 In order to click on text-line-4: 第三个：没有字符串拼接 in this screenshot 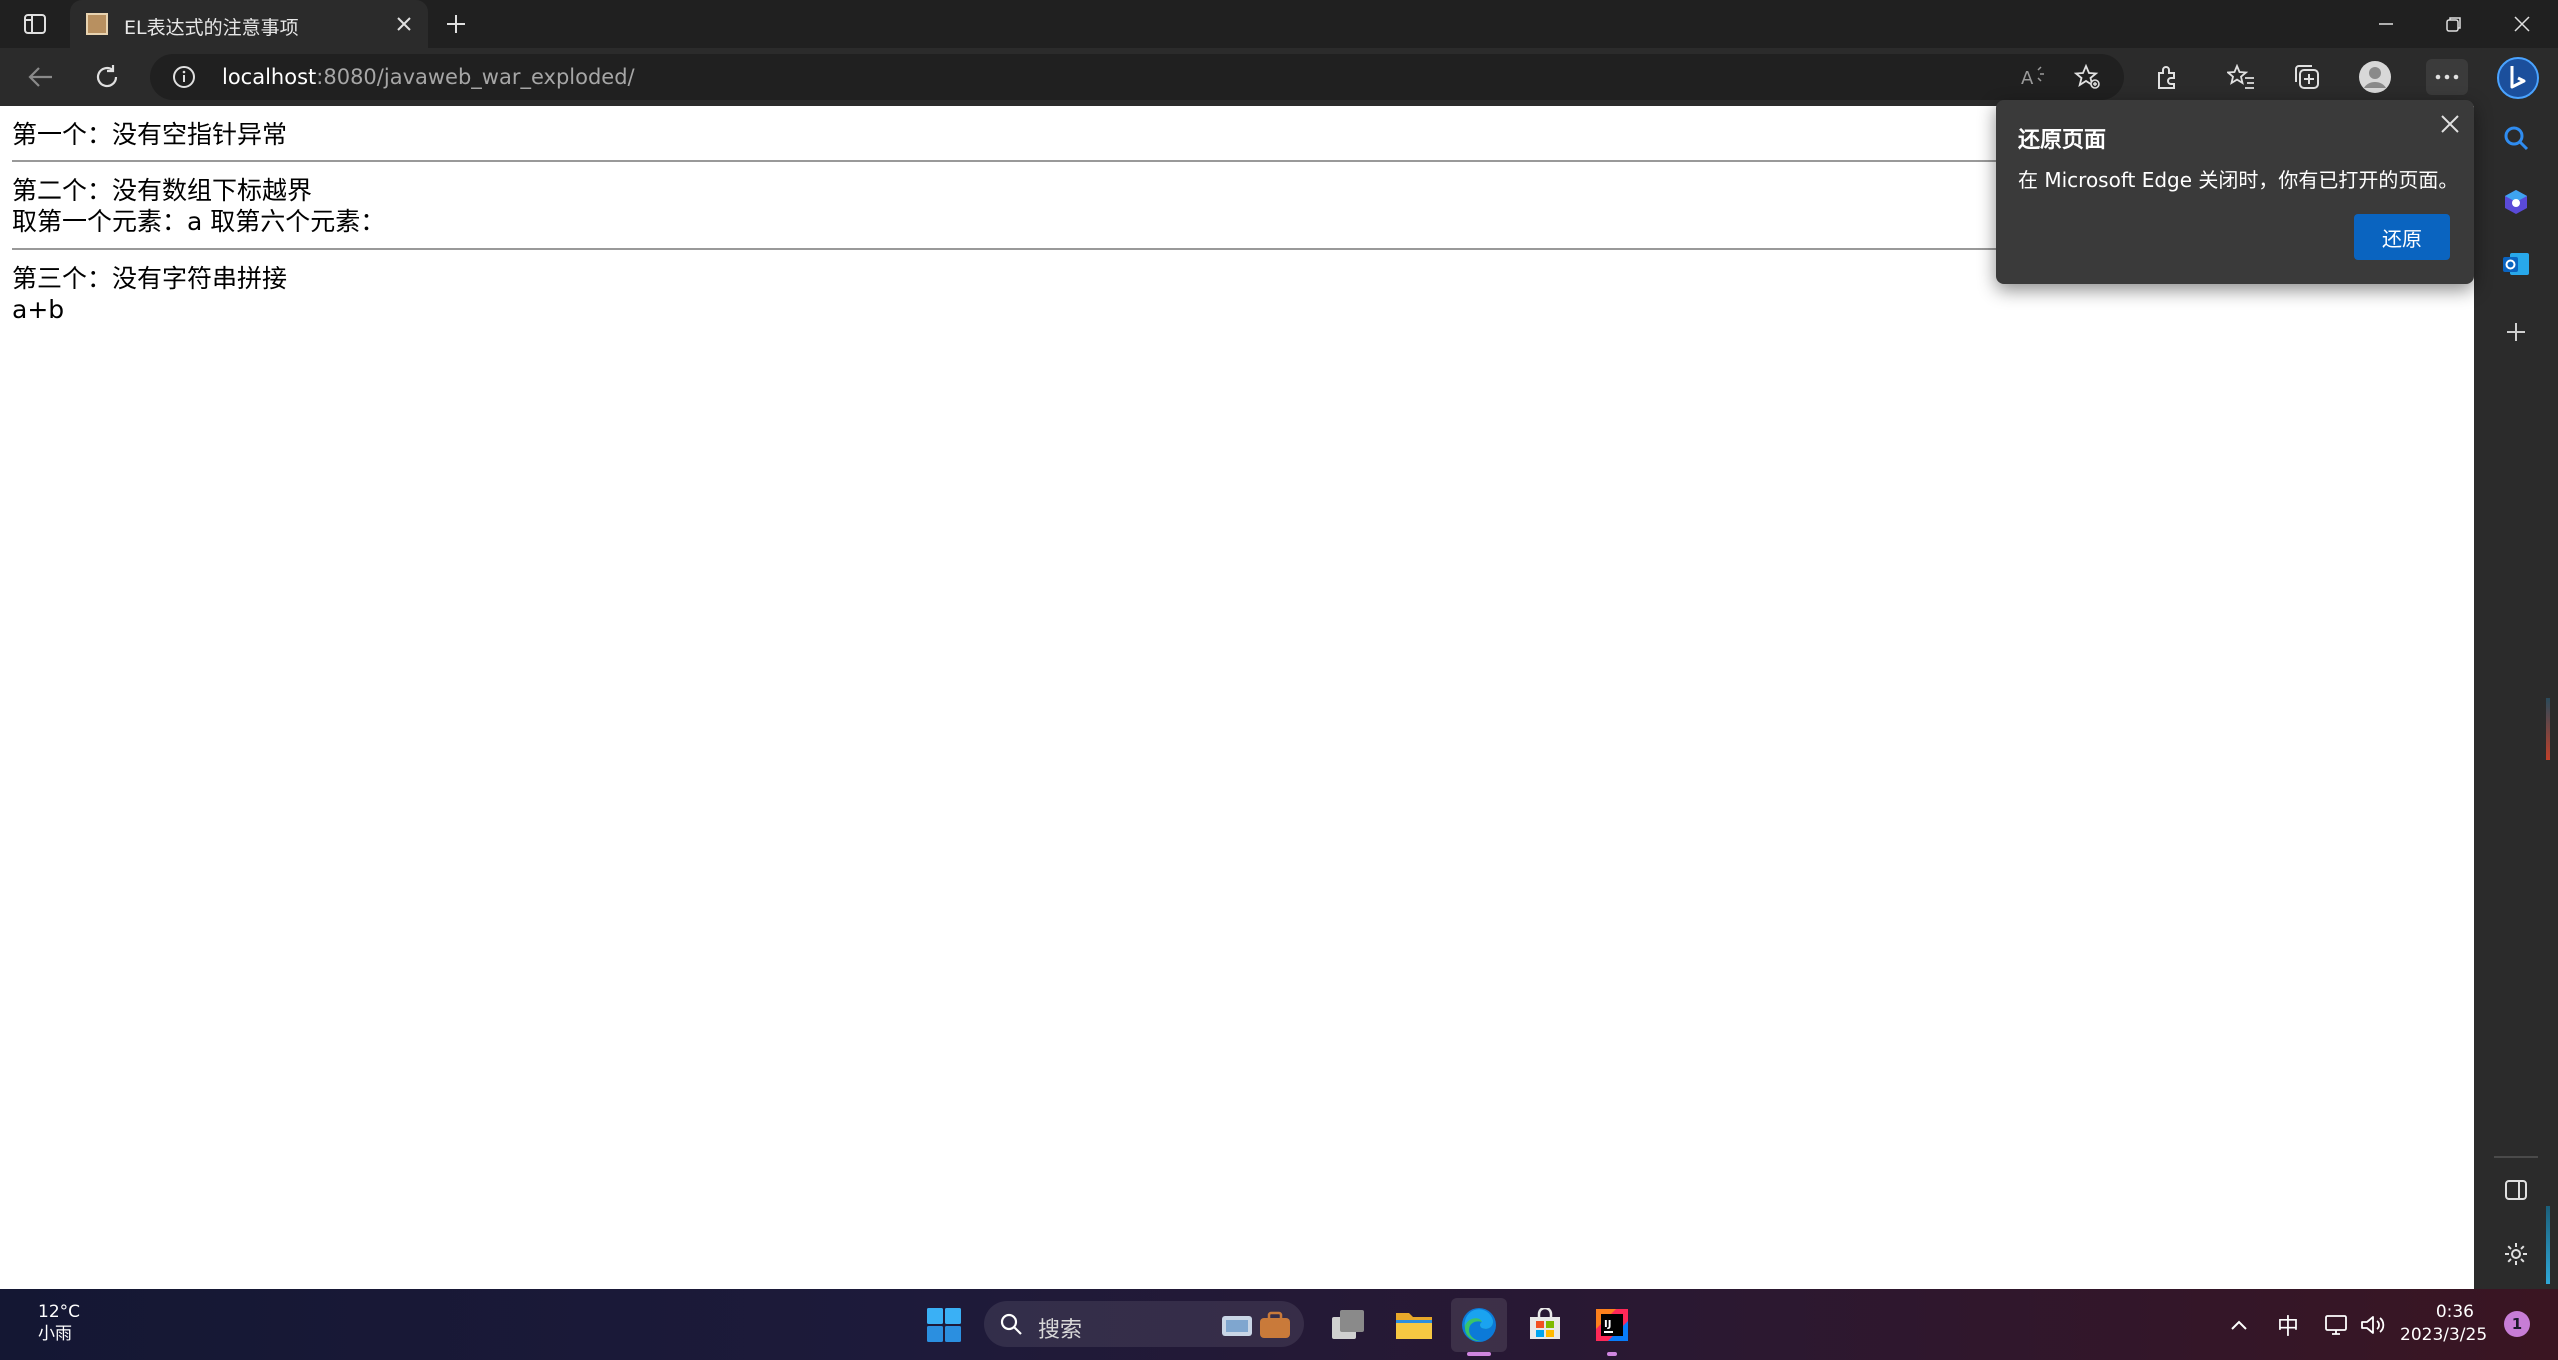, I will do `click(150, 278)`.